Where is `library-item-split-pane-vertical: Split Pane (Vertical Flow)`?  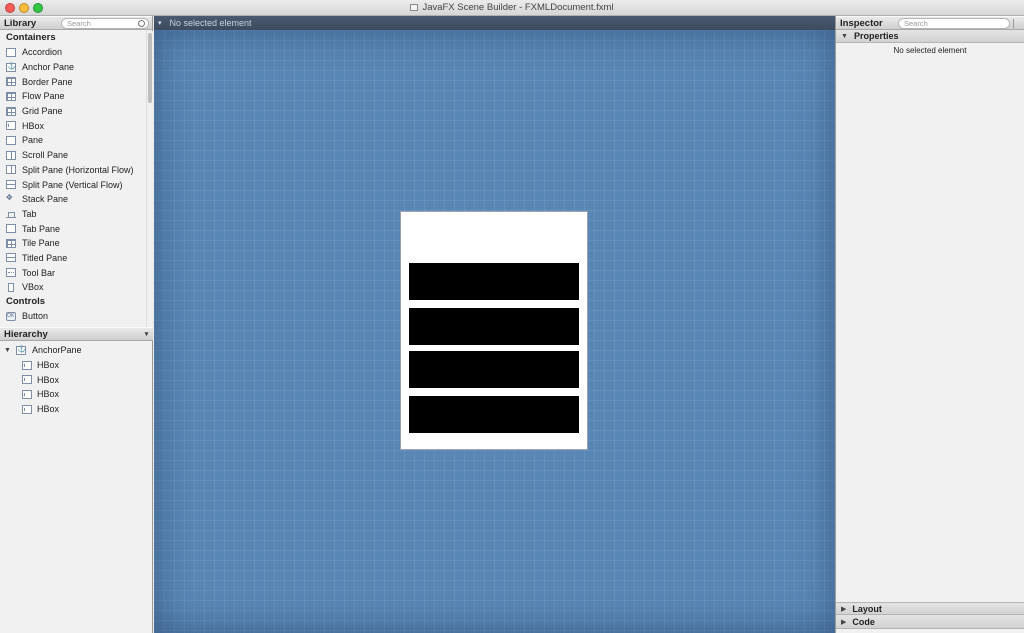
library-item-split-pane-vertical: Split Pane (Vertical Flow) is located at coordinates (73, 184).